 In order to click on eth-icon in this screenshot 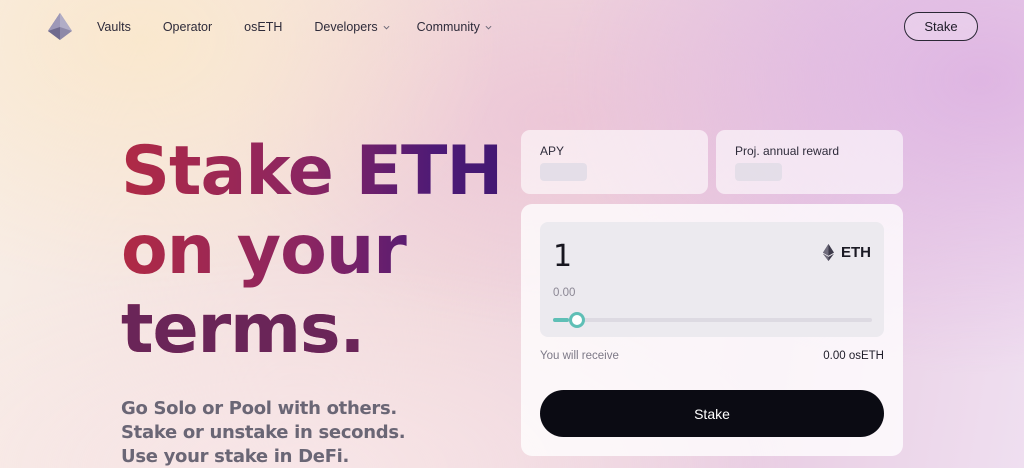, I will do `click(828, 252)`.